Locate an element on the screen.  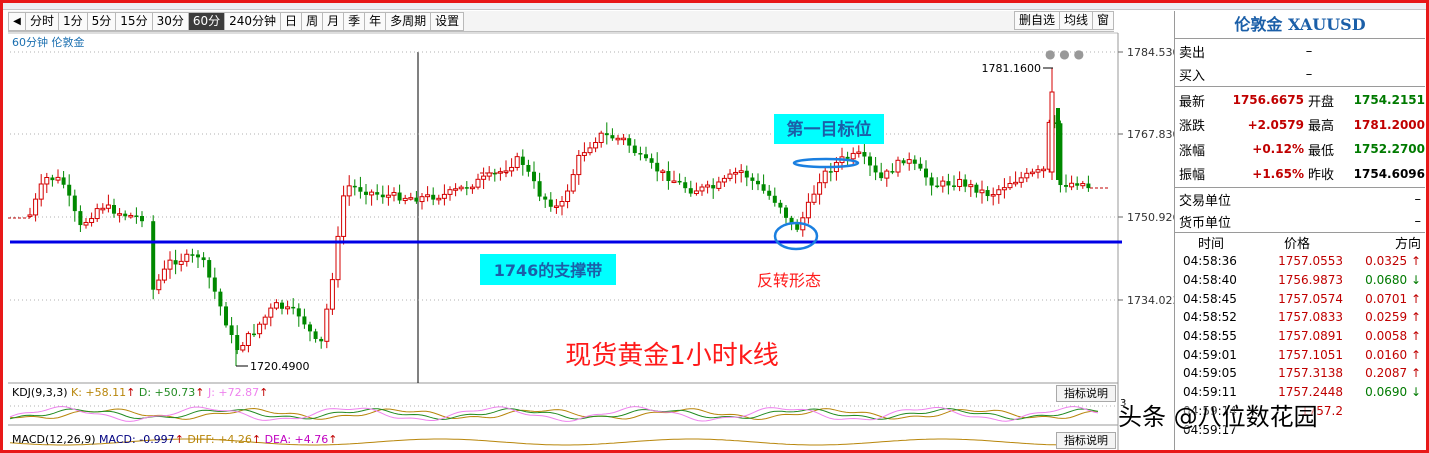
currency-unit-label: 货币单位 is located at coordinates (1205, 223).